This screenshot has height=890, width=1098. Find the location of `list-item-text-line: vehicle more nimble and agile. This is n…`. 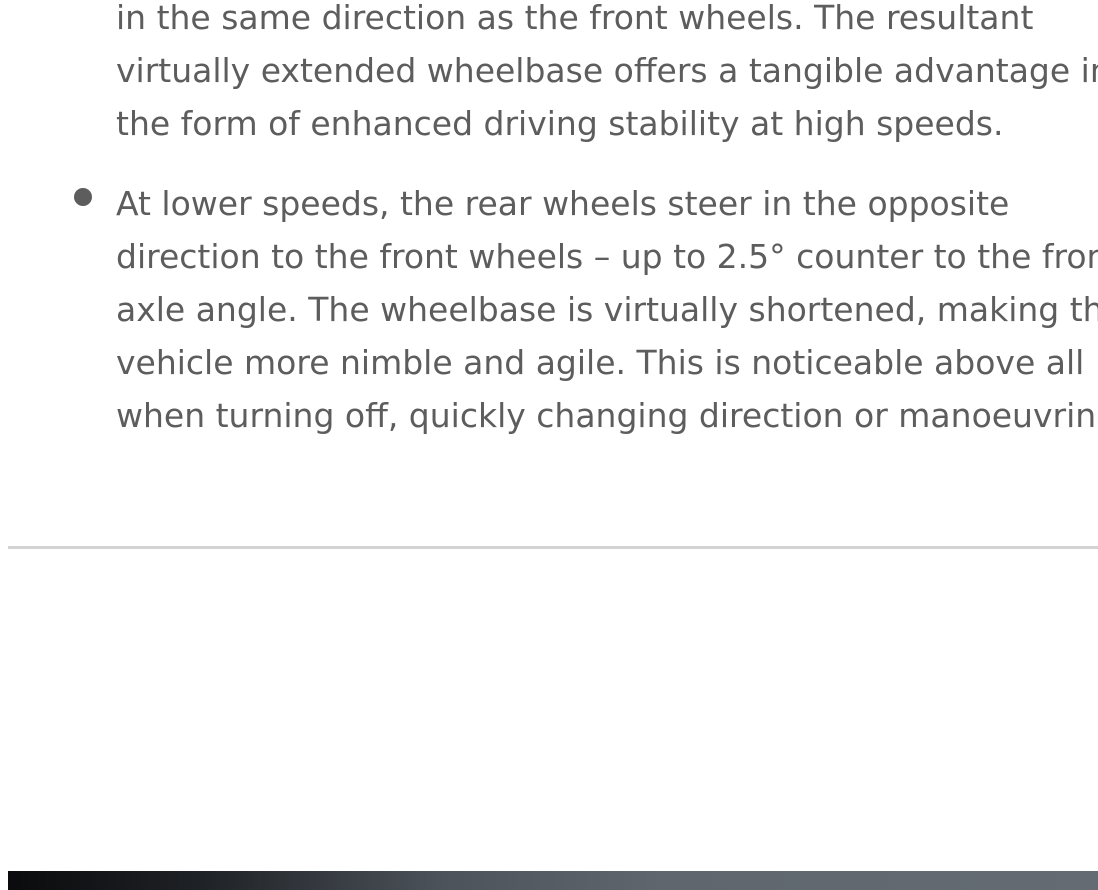

list-item-text-line: vehicle more nimble and agile. This is n… is located at coordinates (600, 362).